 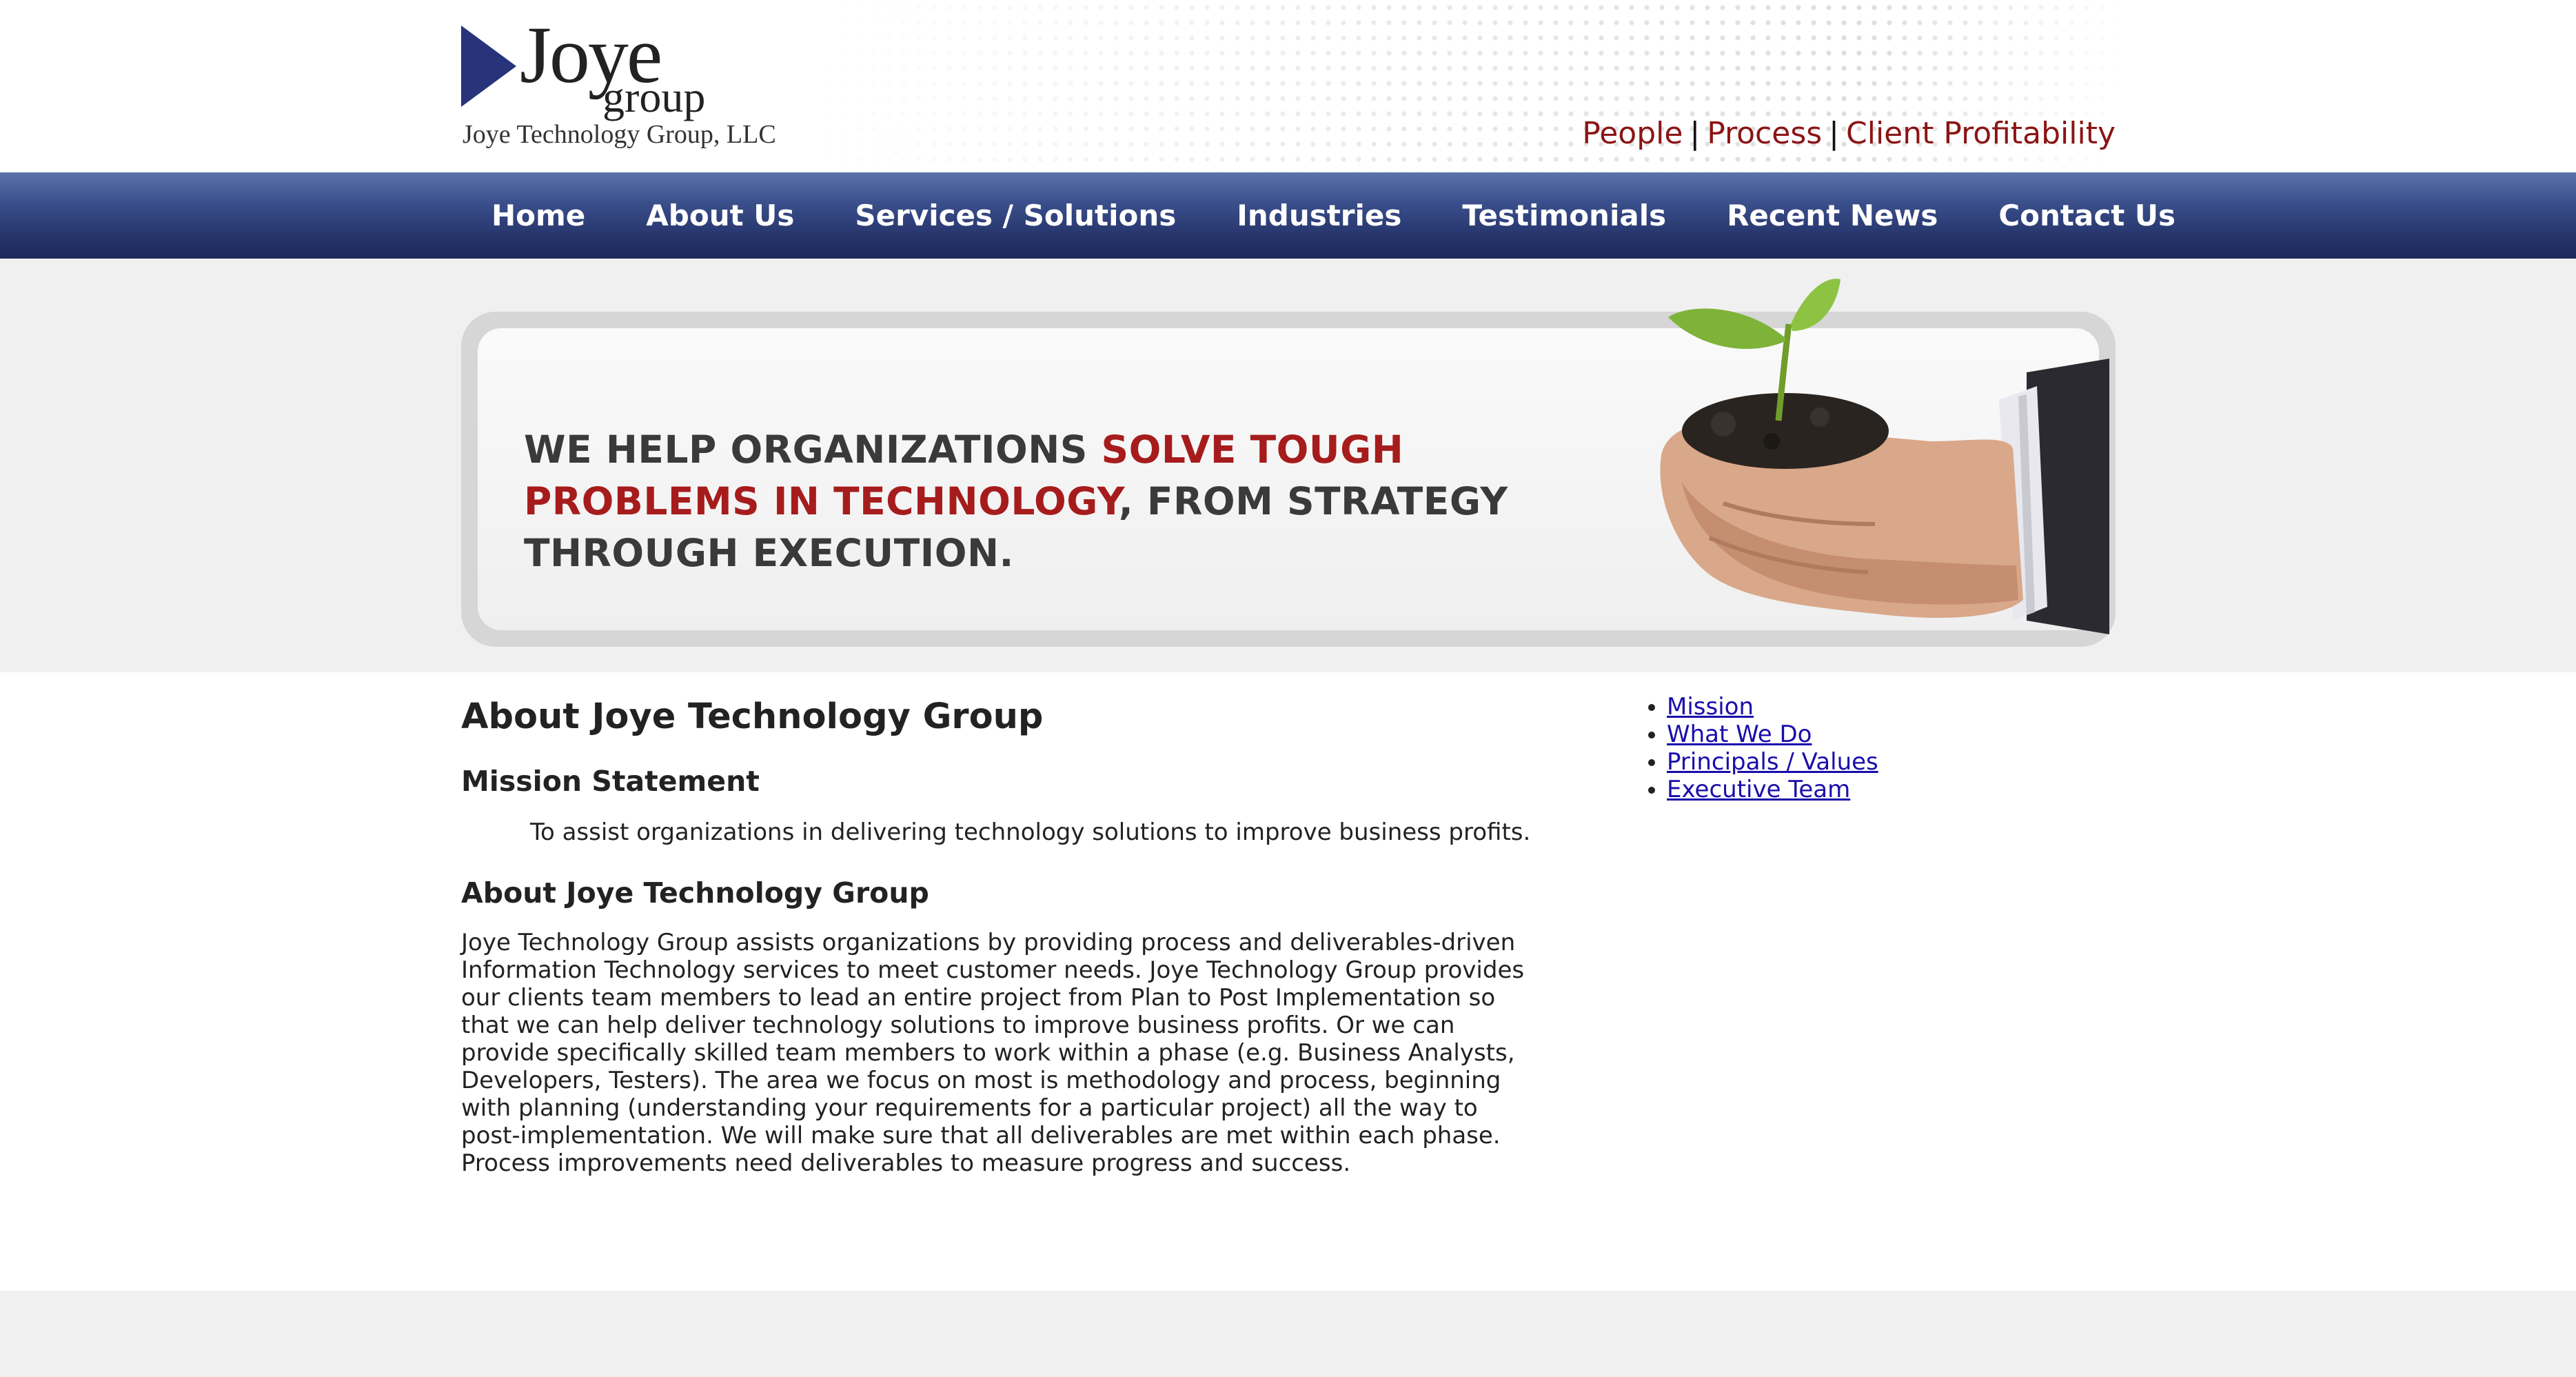 What do you see at coordinates (610, 782) in the screenshot?
I see `mission-heading: Mission Statement` at bounding box center [610, 782].